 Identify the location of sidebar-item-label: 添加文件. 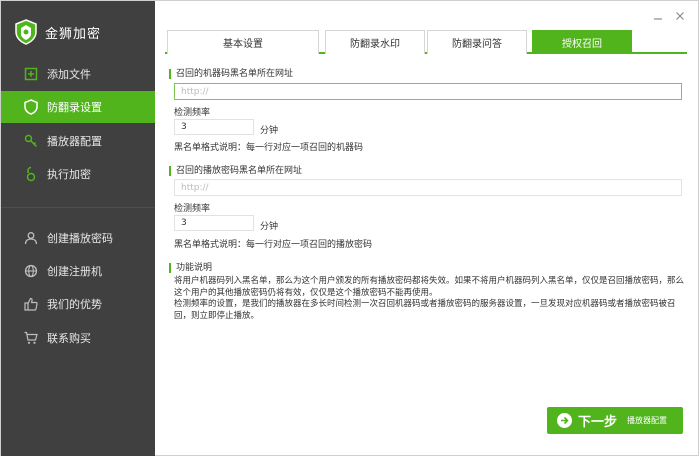
(69, 74).